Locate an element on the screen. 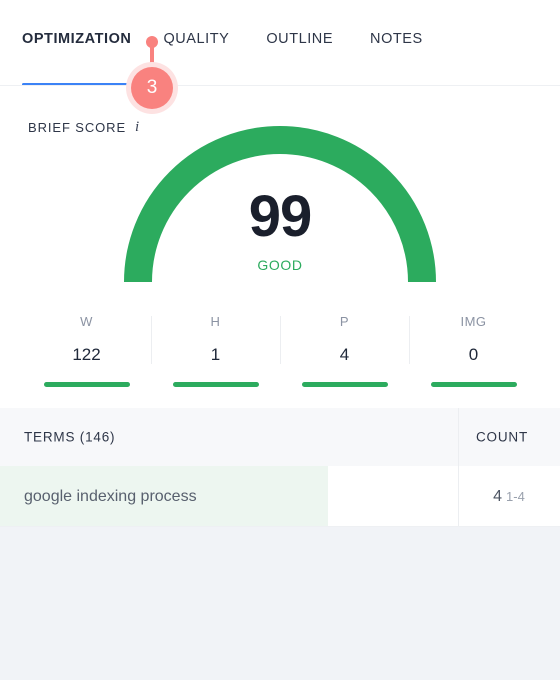 The width and height of the screenshot is (560, 680). term-count-range: 1-4 is located at coordinates (515, 496).